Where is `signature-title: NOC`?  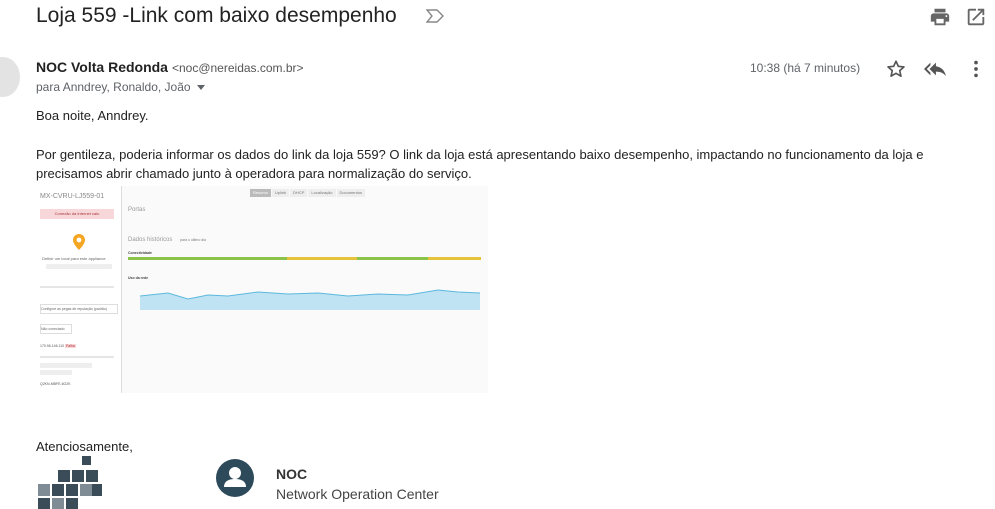
signature-title: NOC is located at coordinates (292, 474).